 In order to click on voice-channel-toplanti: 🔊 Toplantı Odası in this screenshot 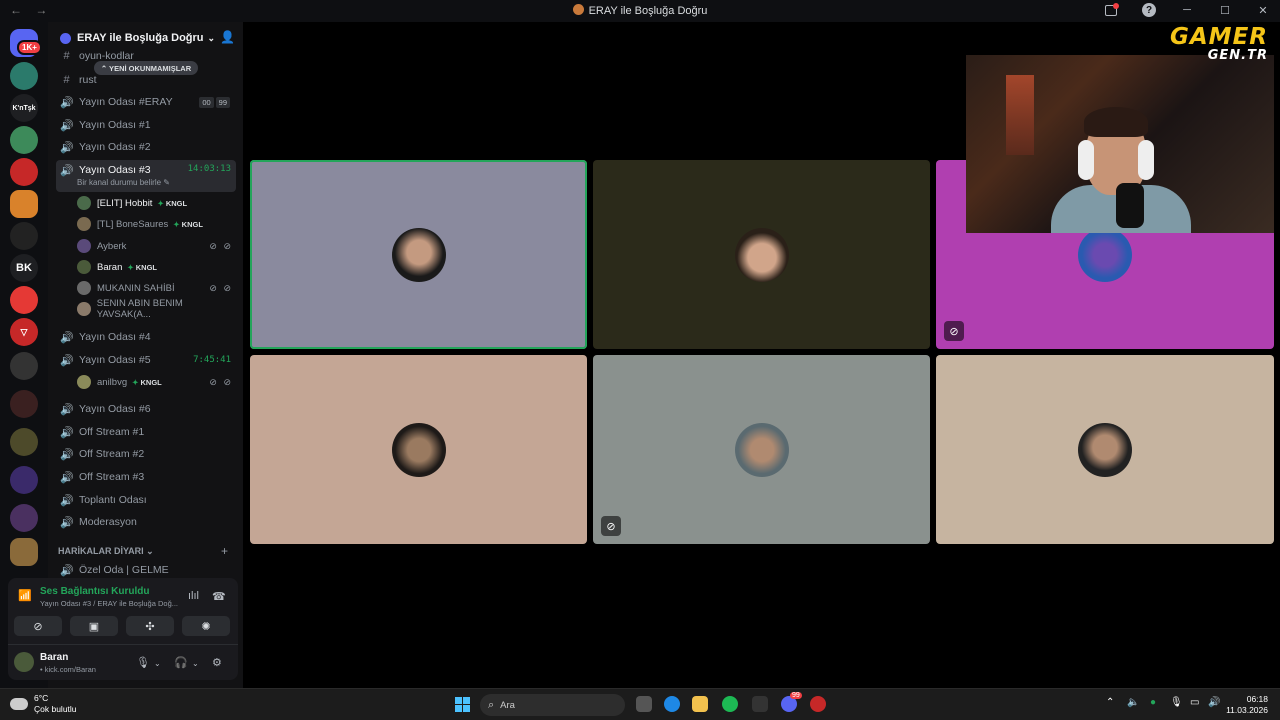, I will do `click(146, 500)`.